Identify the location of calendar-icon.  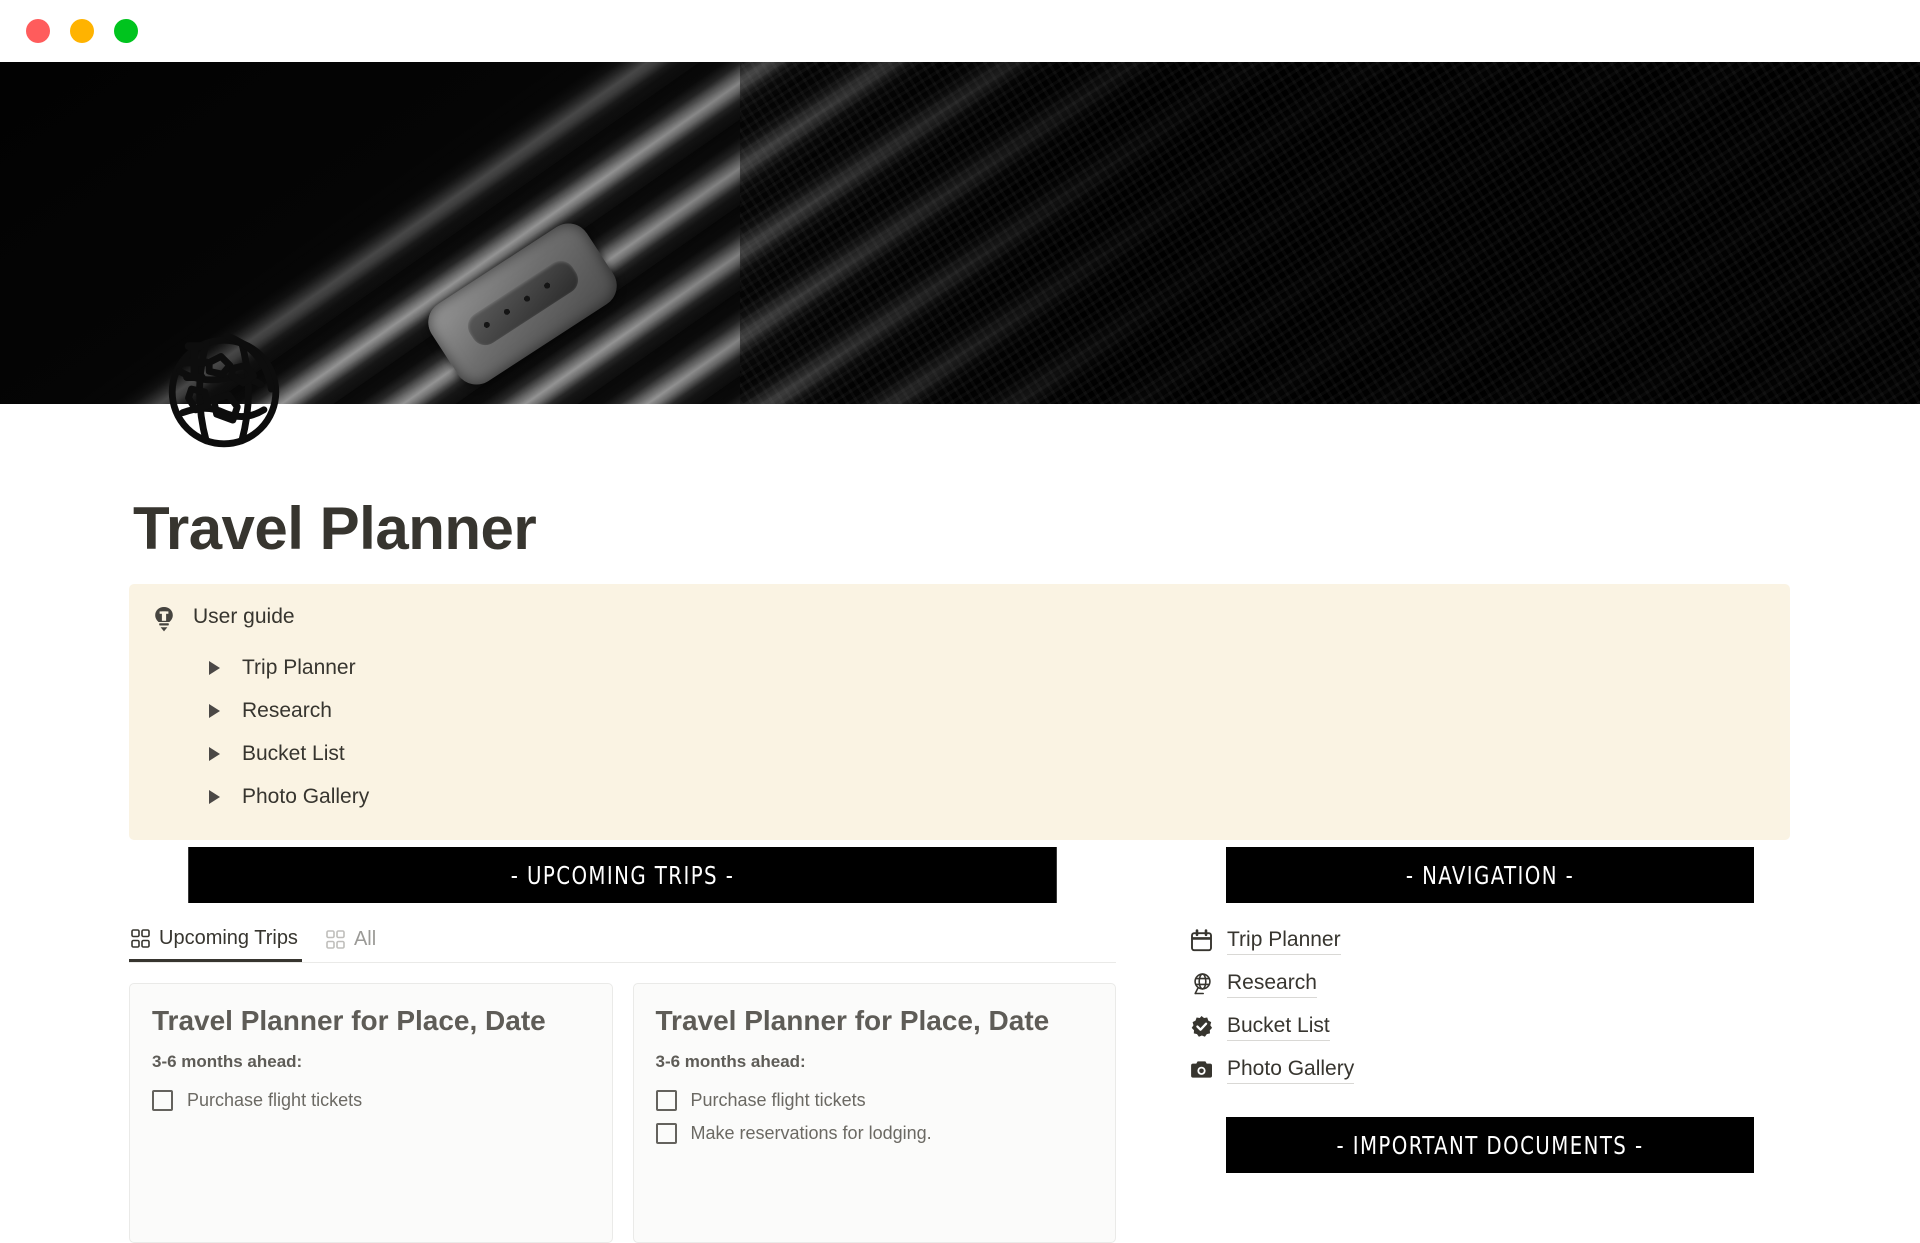
(1201, 940).